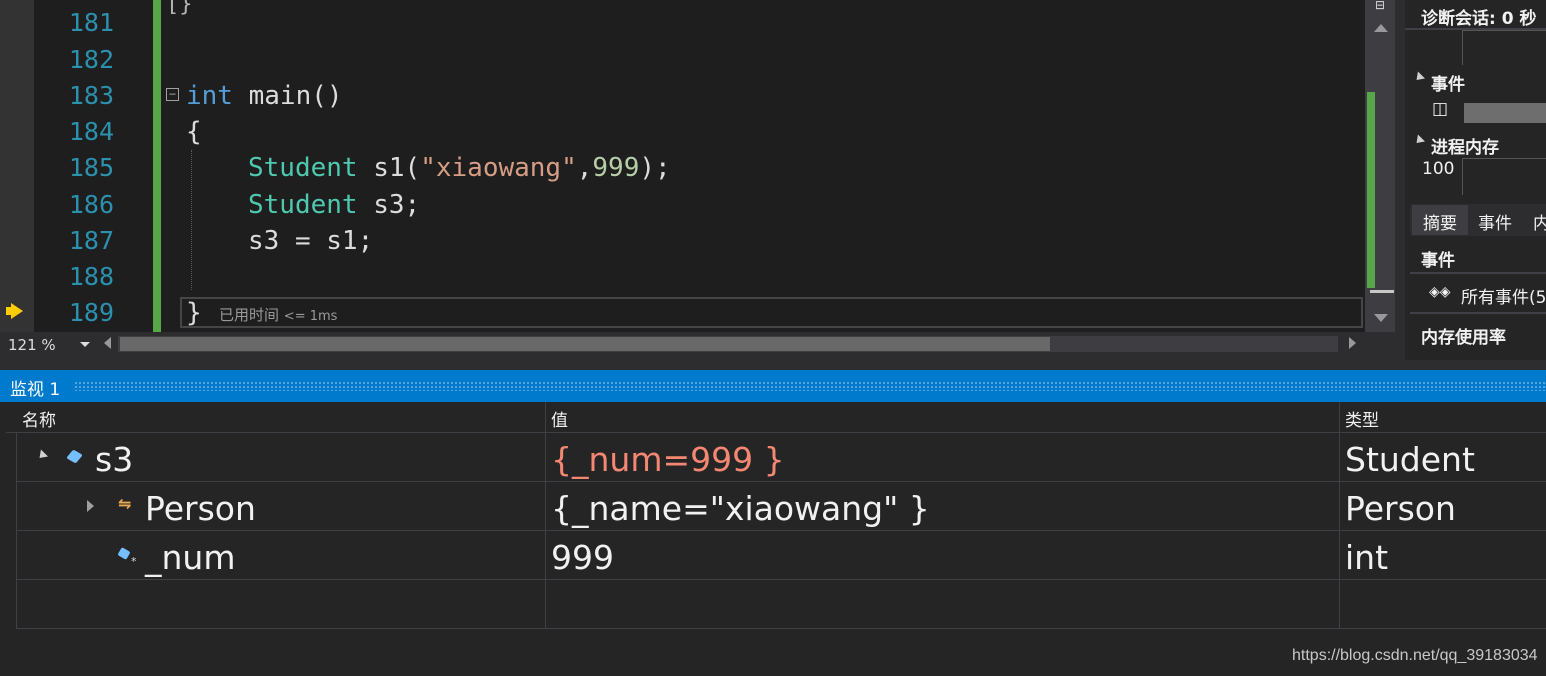 Image resolution: width=1546 pixels, height=676 pixels. What do you see at coordinates (35, 390) in the screenshot?
I see `watch-window-title: 监视 1` at bounding box center [35, 390].